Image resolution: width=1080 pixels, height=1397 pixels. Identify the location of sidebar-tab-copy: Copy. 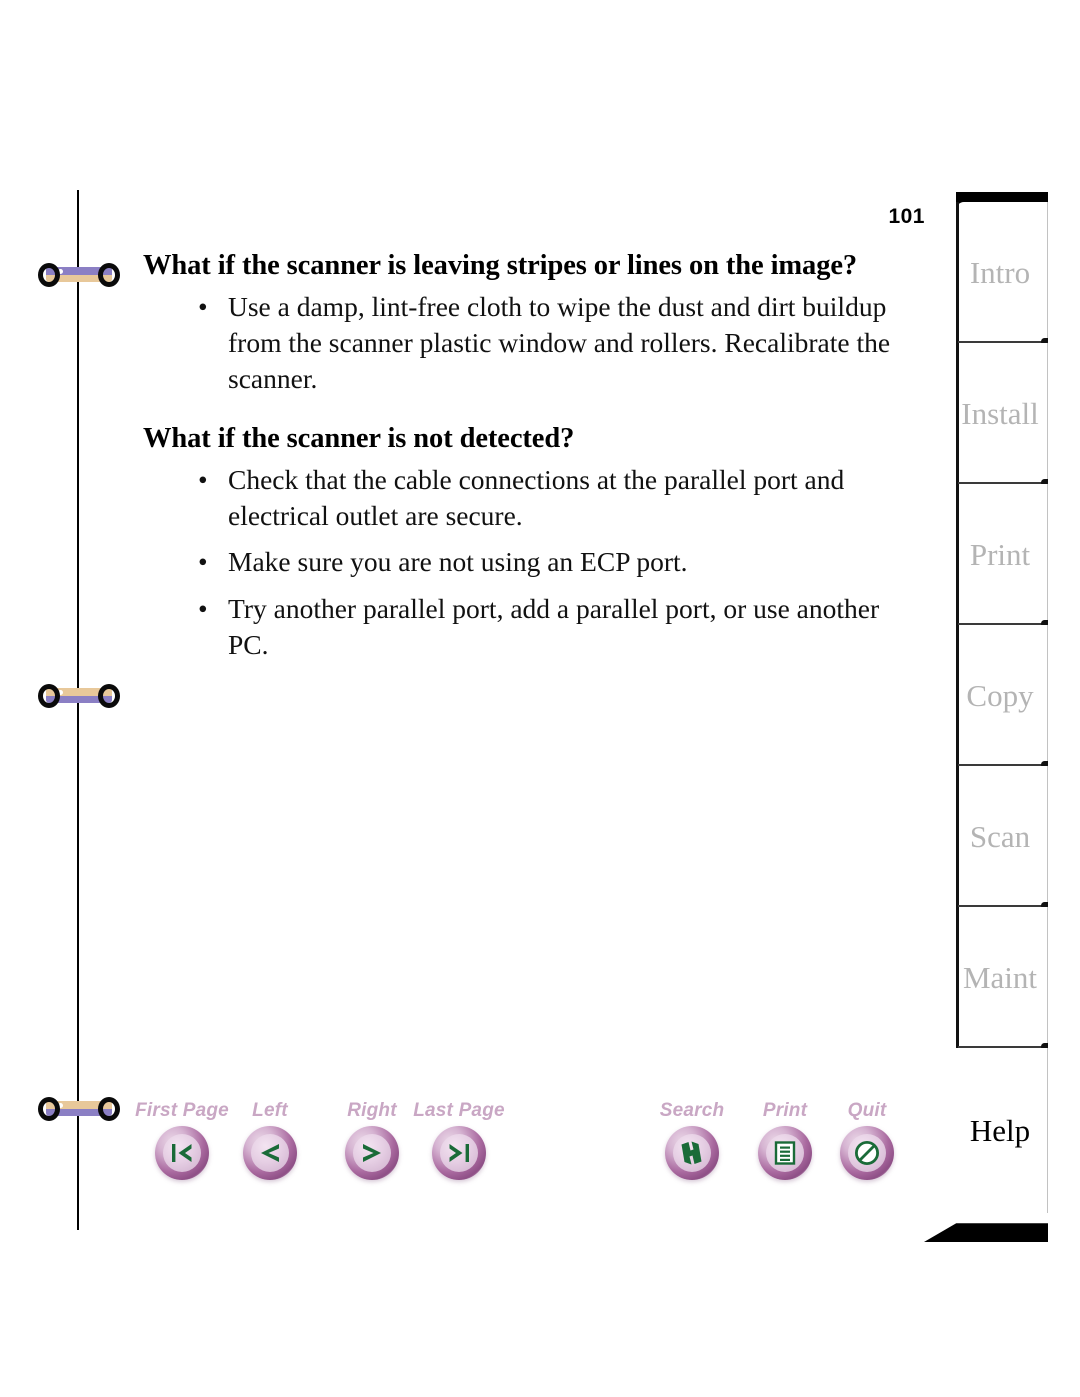
(1002, 696).